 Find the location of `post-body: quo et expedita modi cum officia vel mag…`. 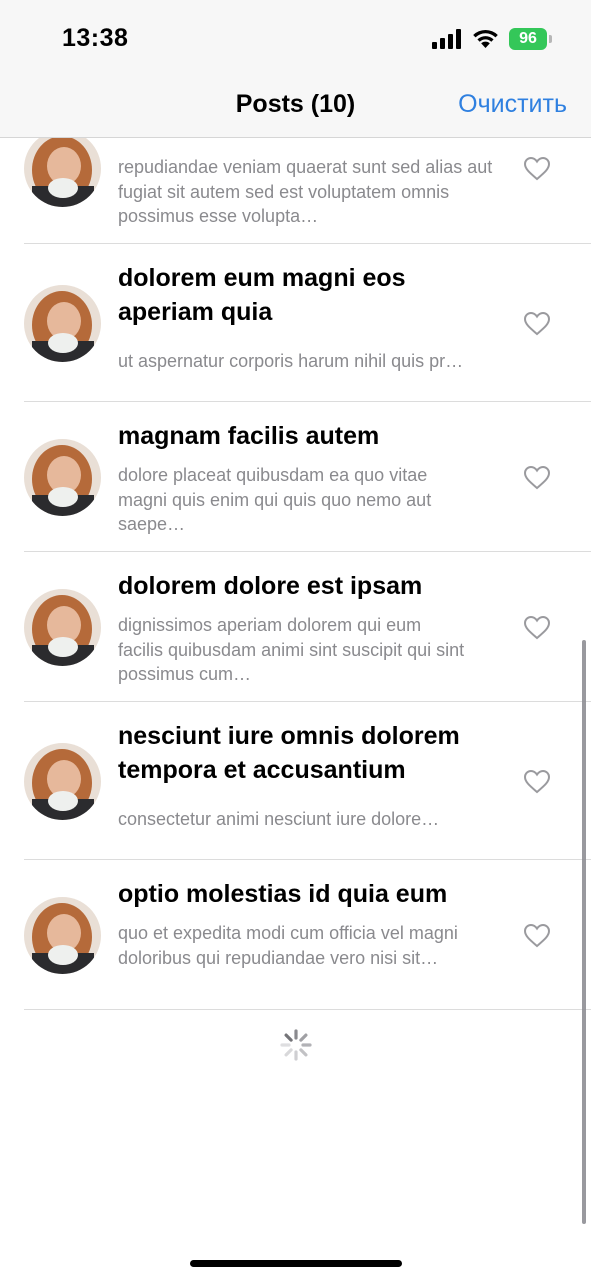

post-body: quo et expedita modi cum officia vel mag… is located at coordinates (288, 945).